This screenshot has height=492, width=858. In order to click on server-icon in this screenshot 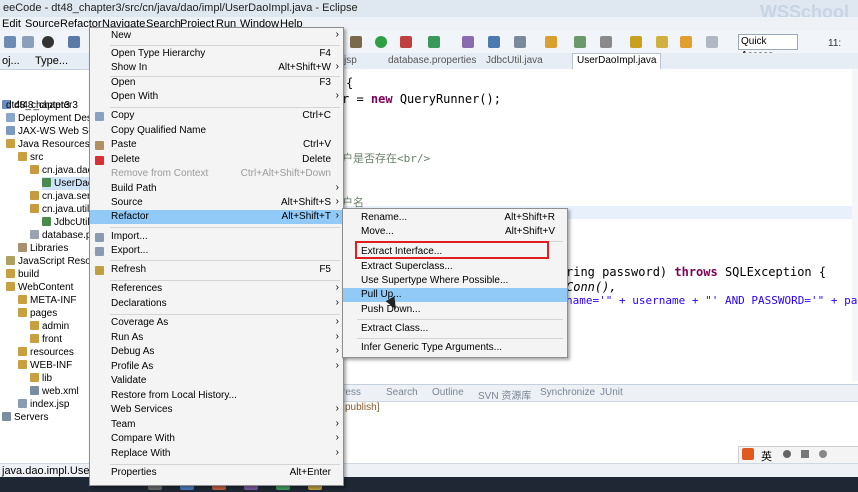, I will do `click(74, 42)`.